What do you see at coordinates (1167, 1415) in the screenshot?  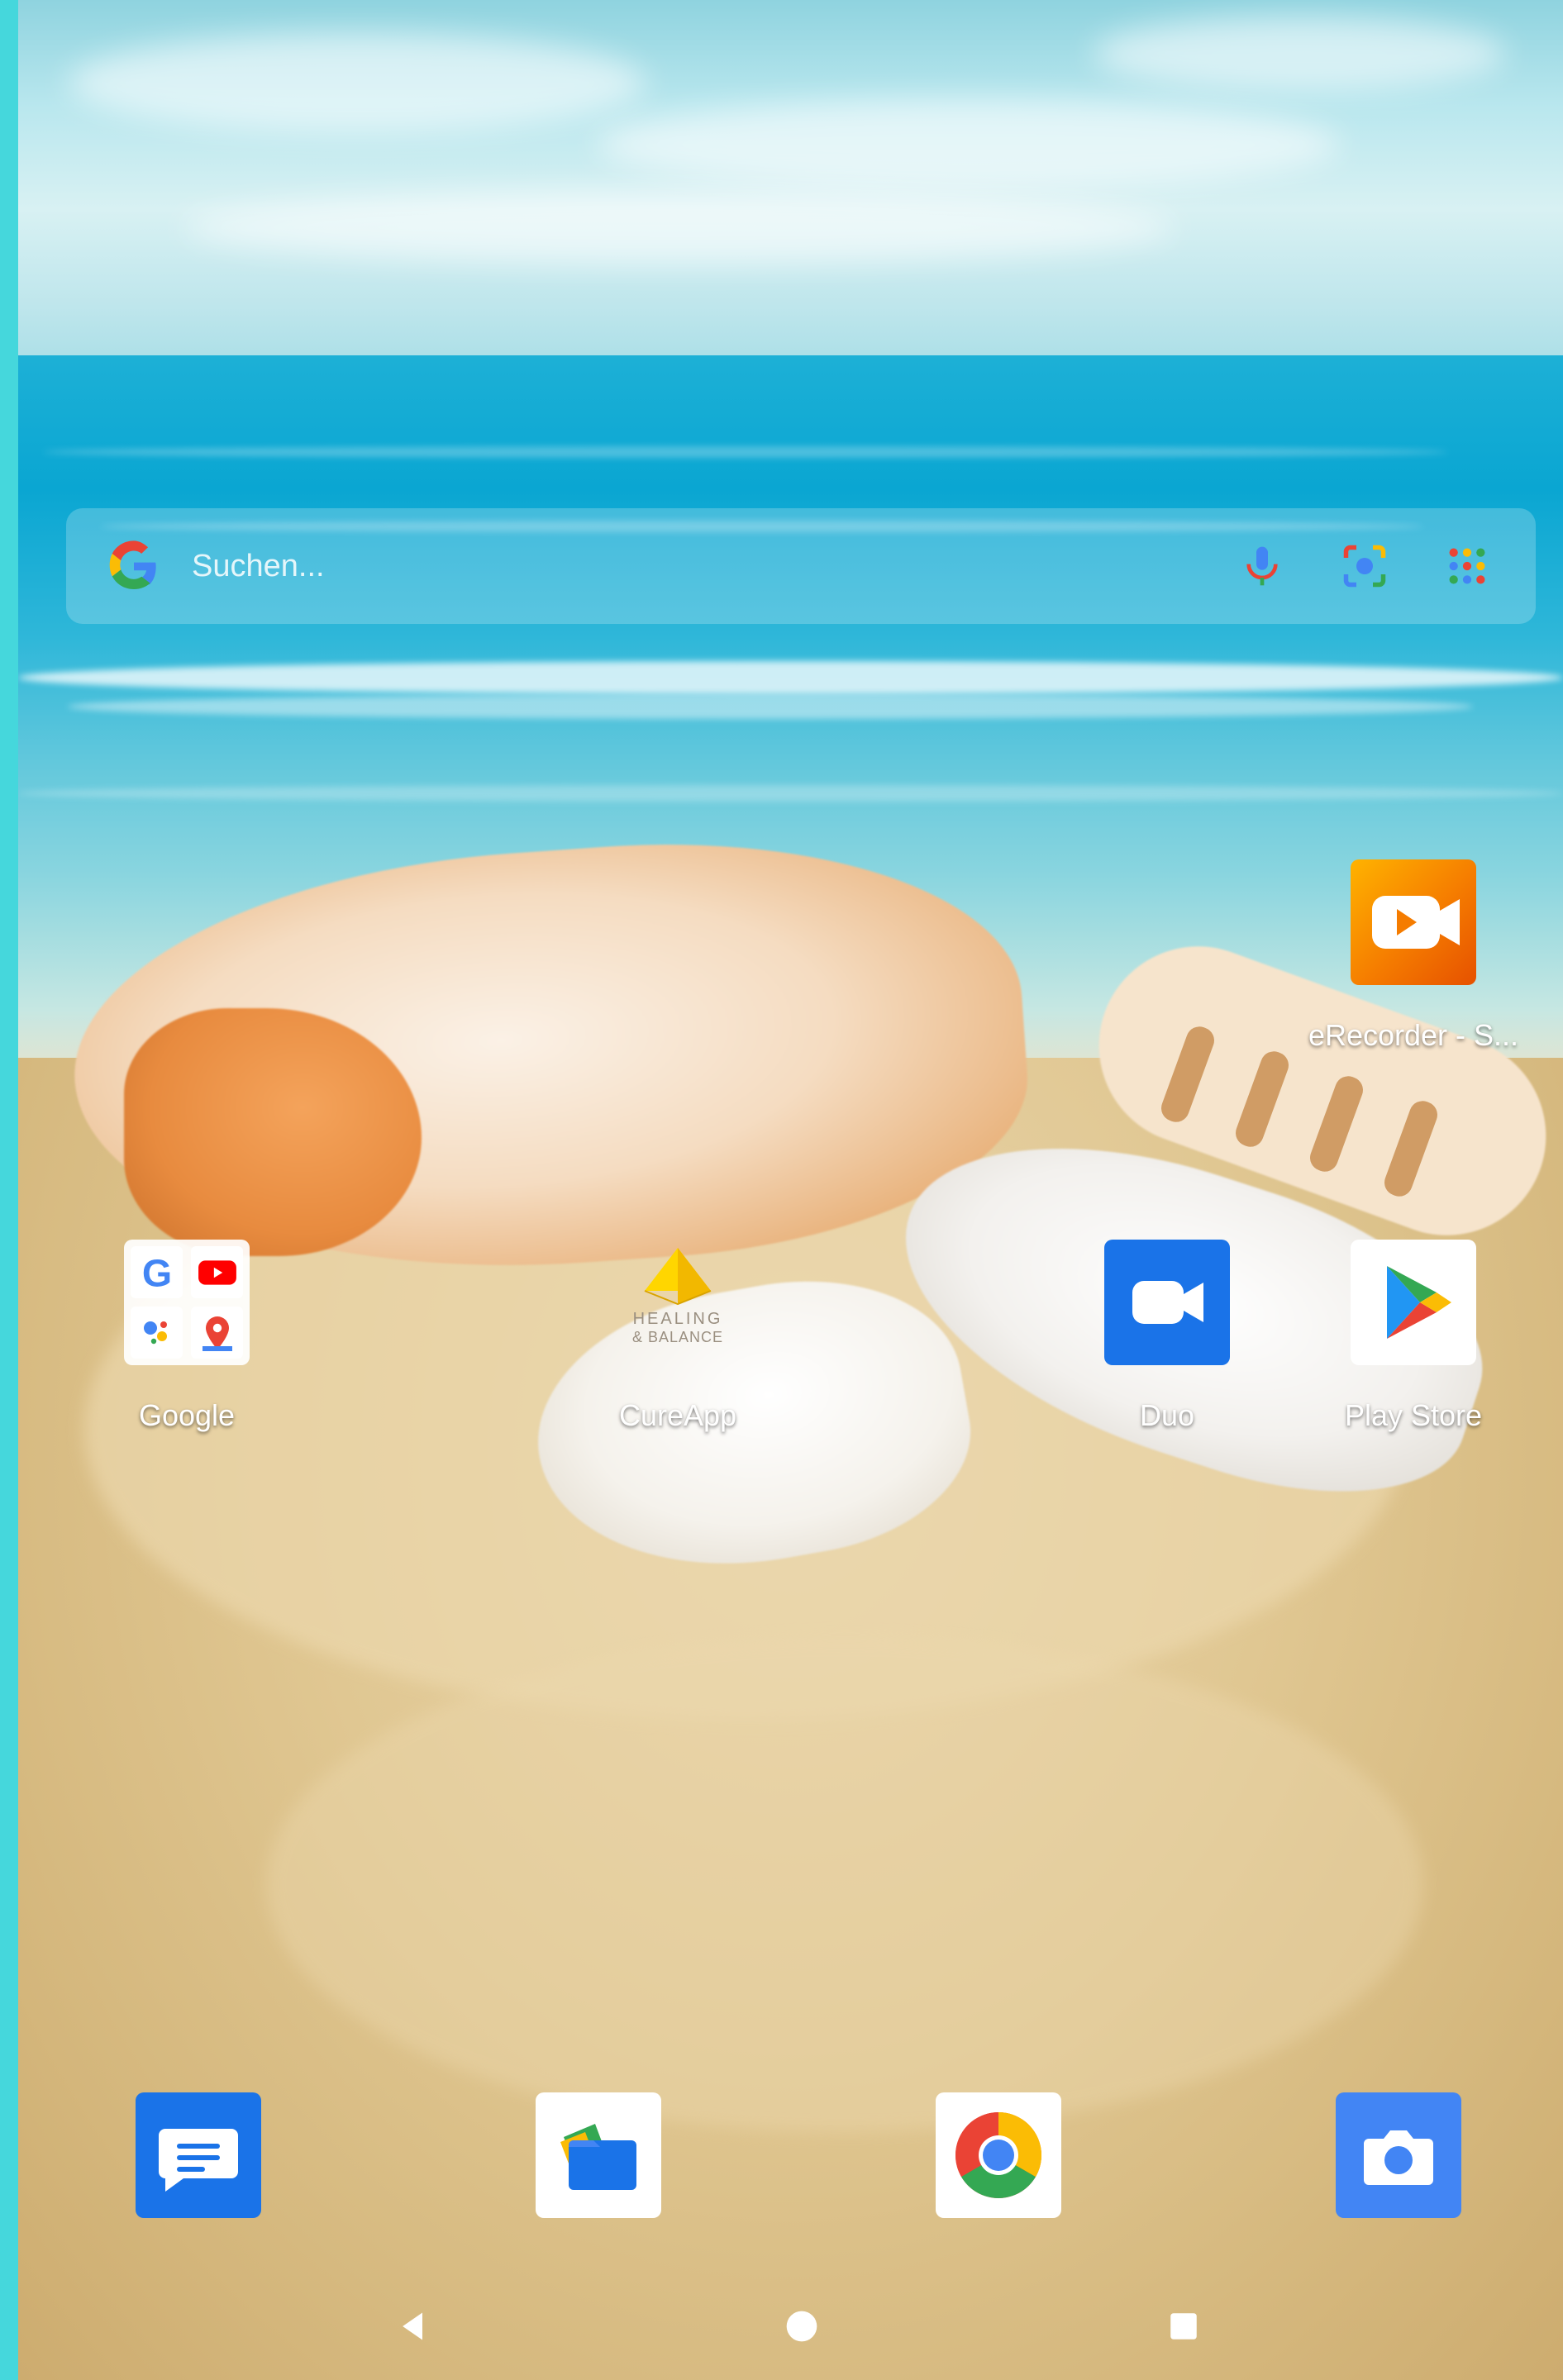 I see `app-label: Duo` at bounding box center [1167, 1415].